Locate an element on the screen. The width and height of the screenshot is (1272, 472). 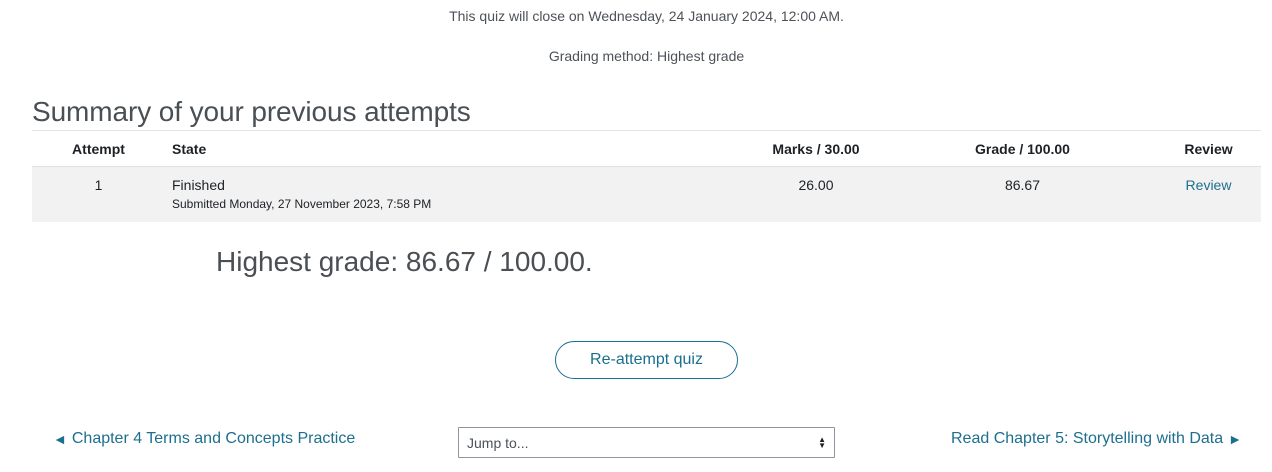
select-caret-icon: ▲ ▼ is located at coordinates (822, 442).